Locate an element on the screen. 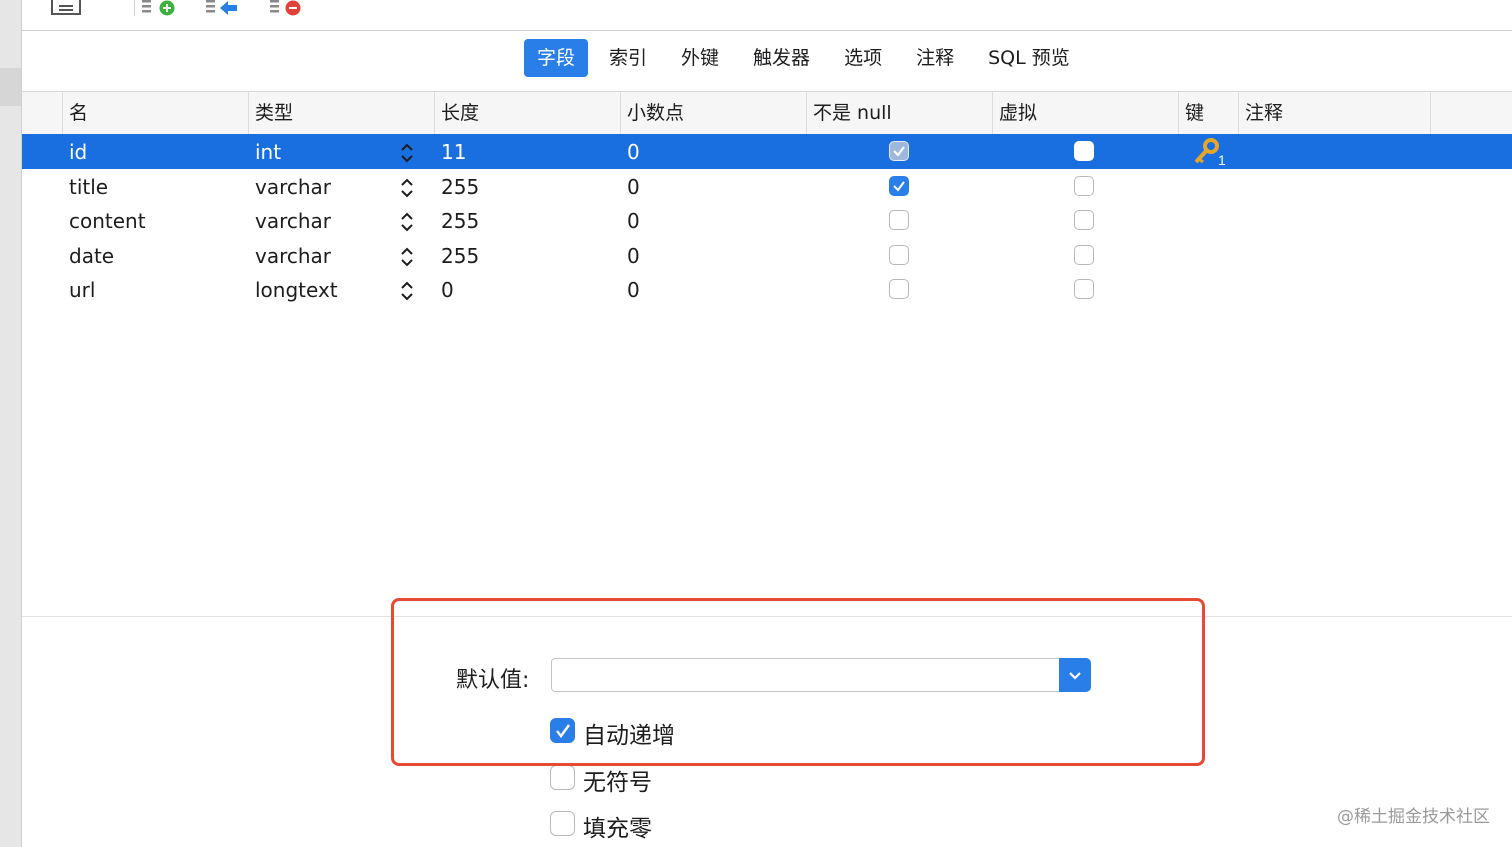 The height and width of the screenshot is (847, 1512). field-name: date is located at coordinates (91, 255).